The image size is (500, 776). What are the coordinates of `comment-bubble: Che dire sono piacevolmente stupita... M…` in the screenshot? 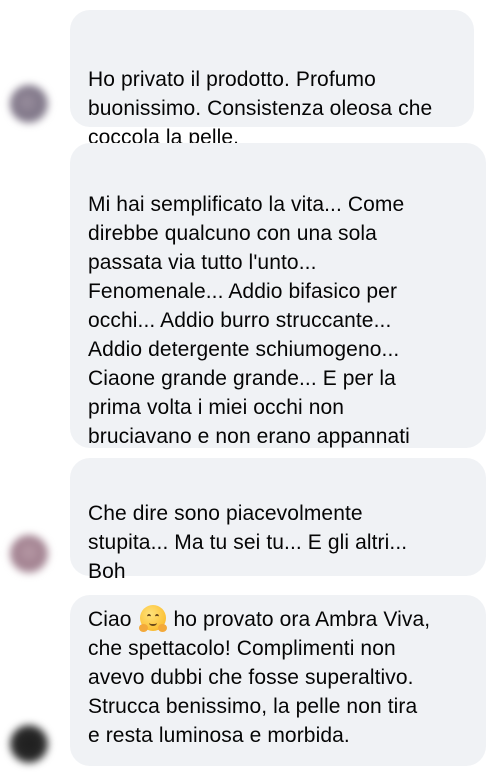 It's located at (278, 520).